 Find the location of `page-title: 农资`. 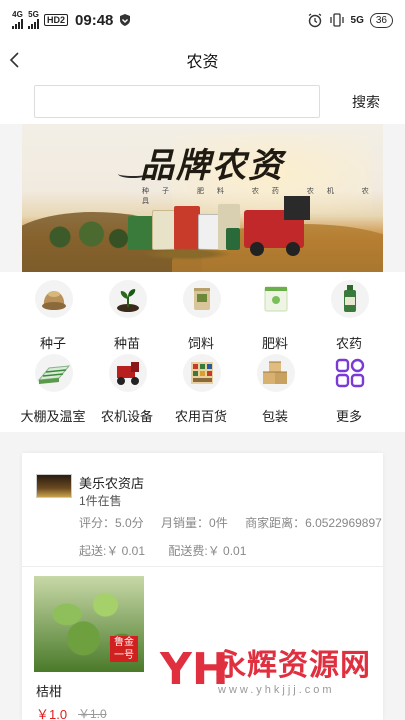

page-title: 农资 is located at coordinates (202, 62).